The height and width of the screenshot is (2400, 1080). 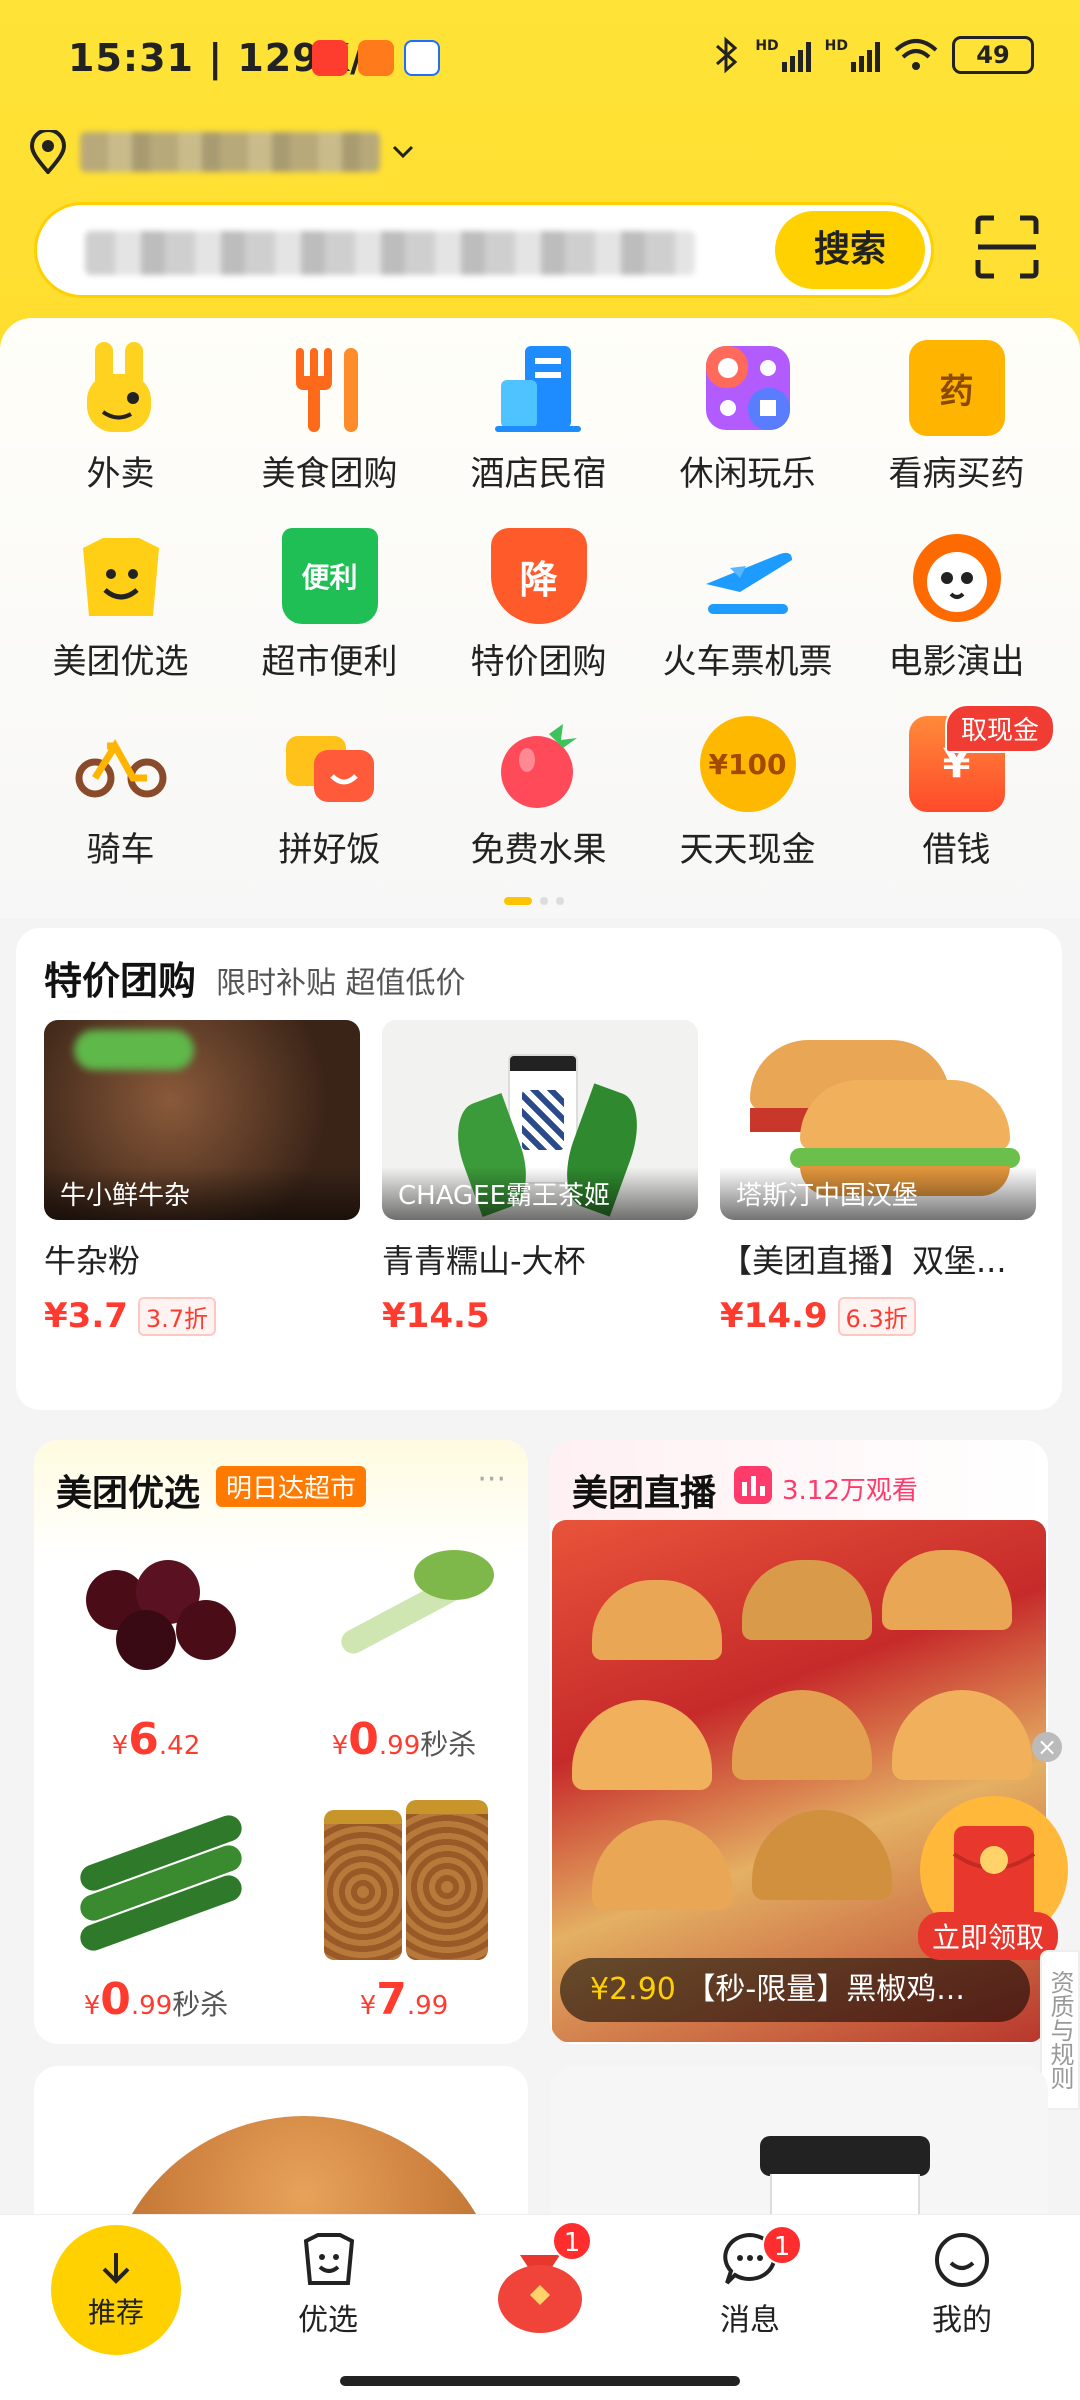 I want to click on youxuan-price: ¥7.99, so click(x=404, y=1999).